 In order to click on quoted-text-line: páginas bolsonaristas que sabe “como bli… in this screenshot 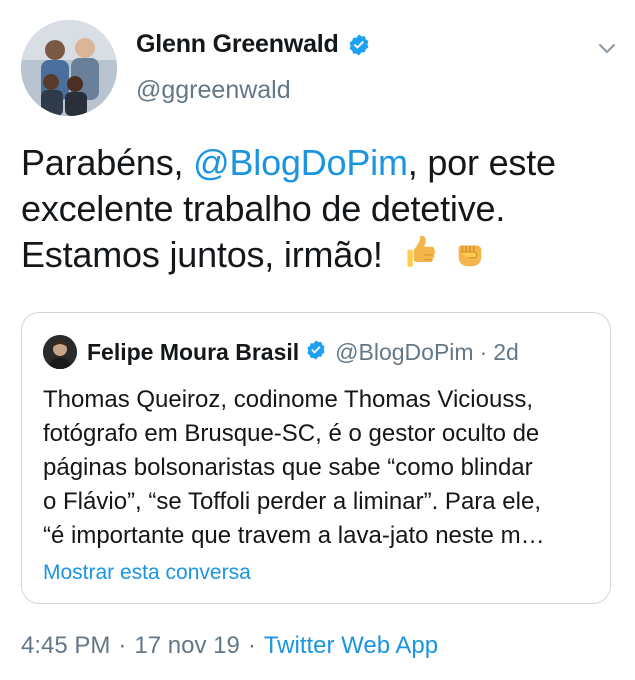, I will do `click(288, 467)`.